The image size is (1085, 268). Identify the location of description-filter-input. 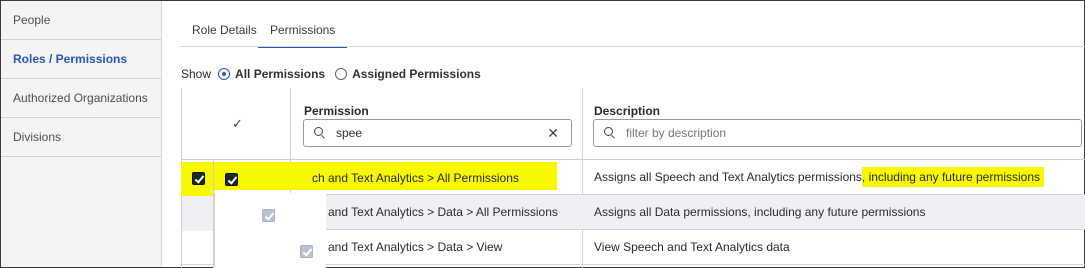
(726, 133).